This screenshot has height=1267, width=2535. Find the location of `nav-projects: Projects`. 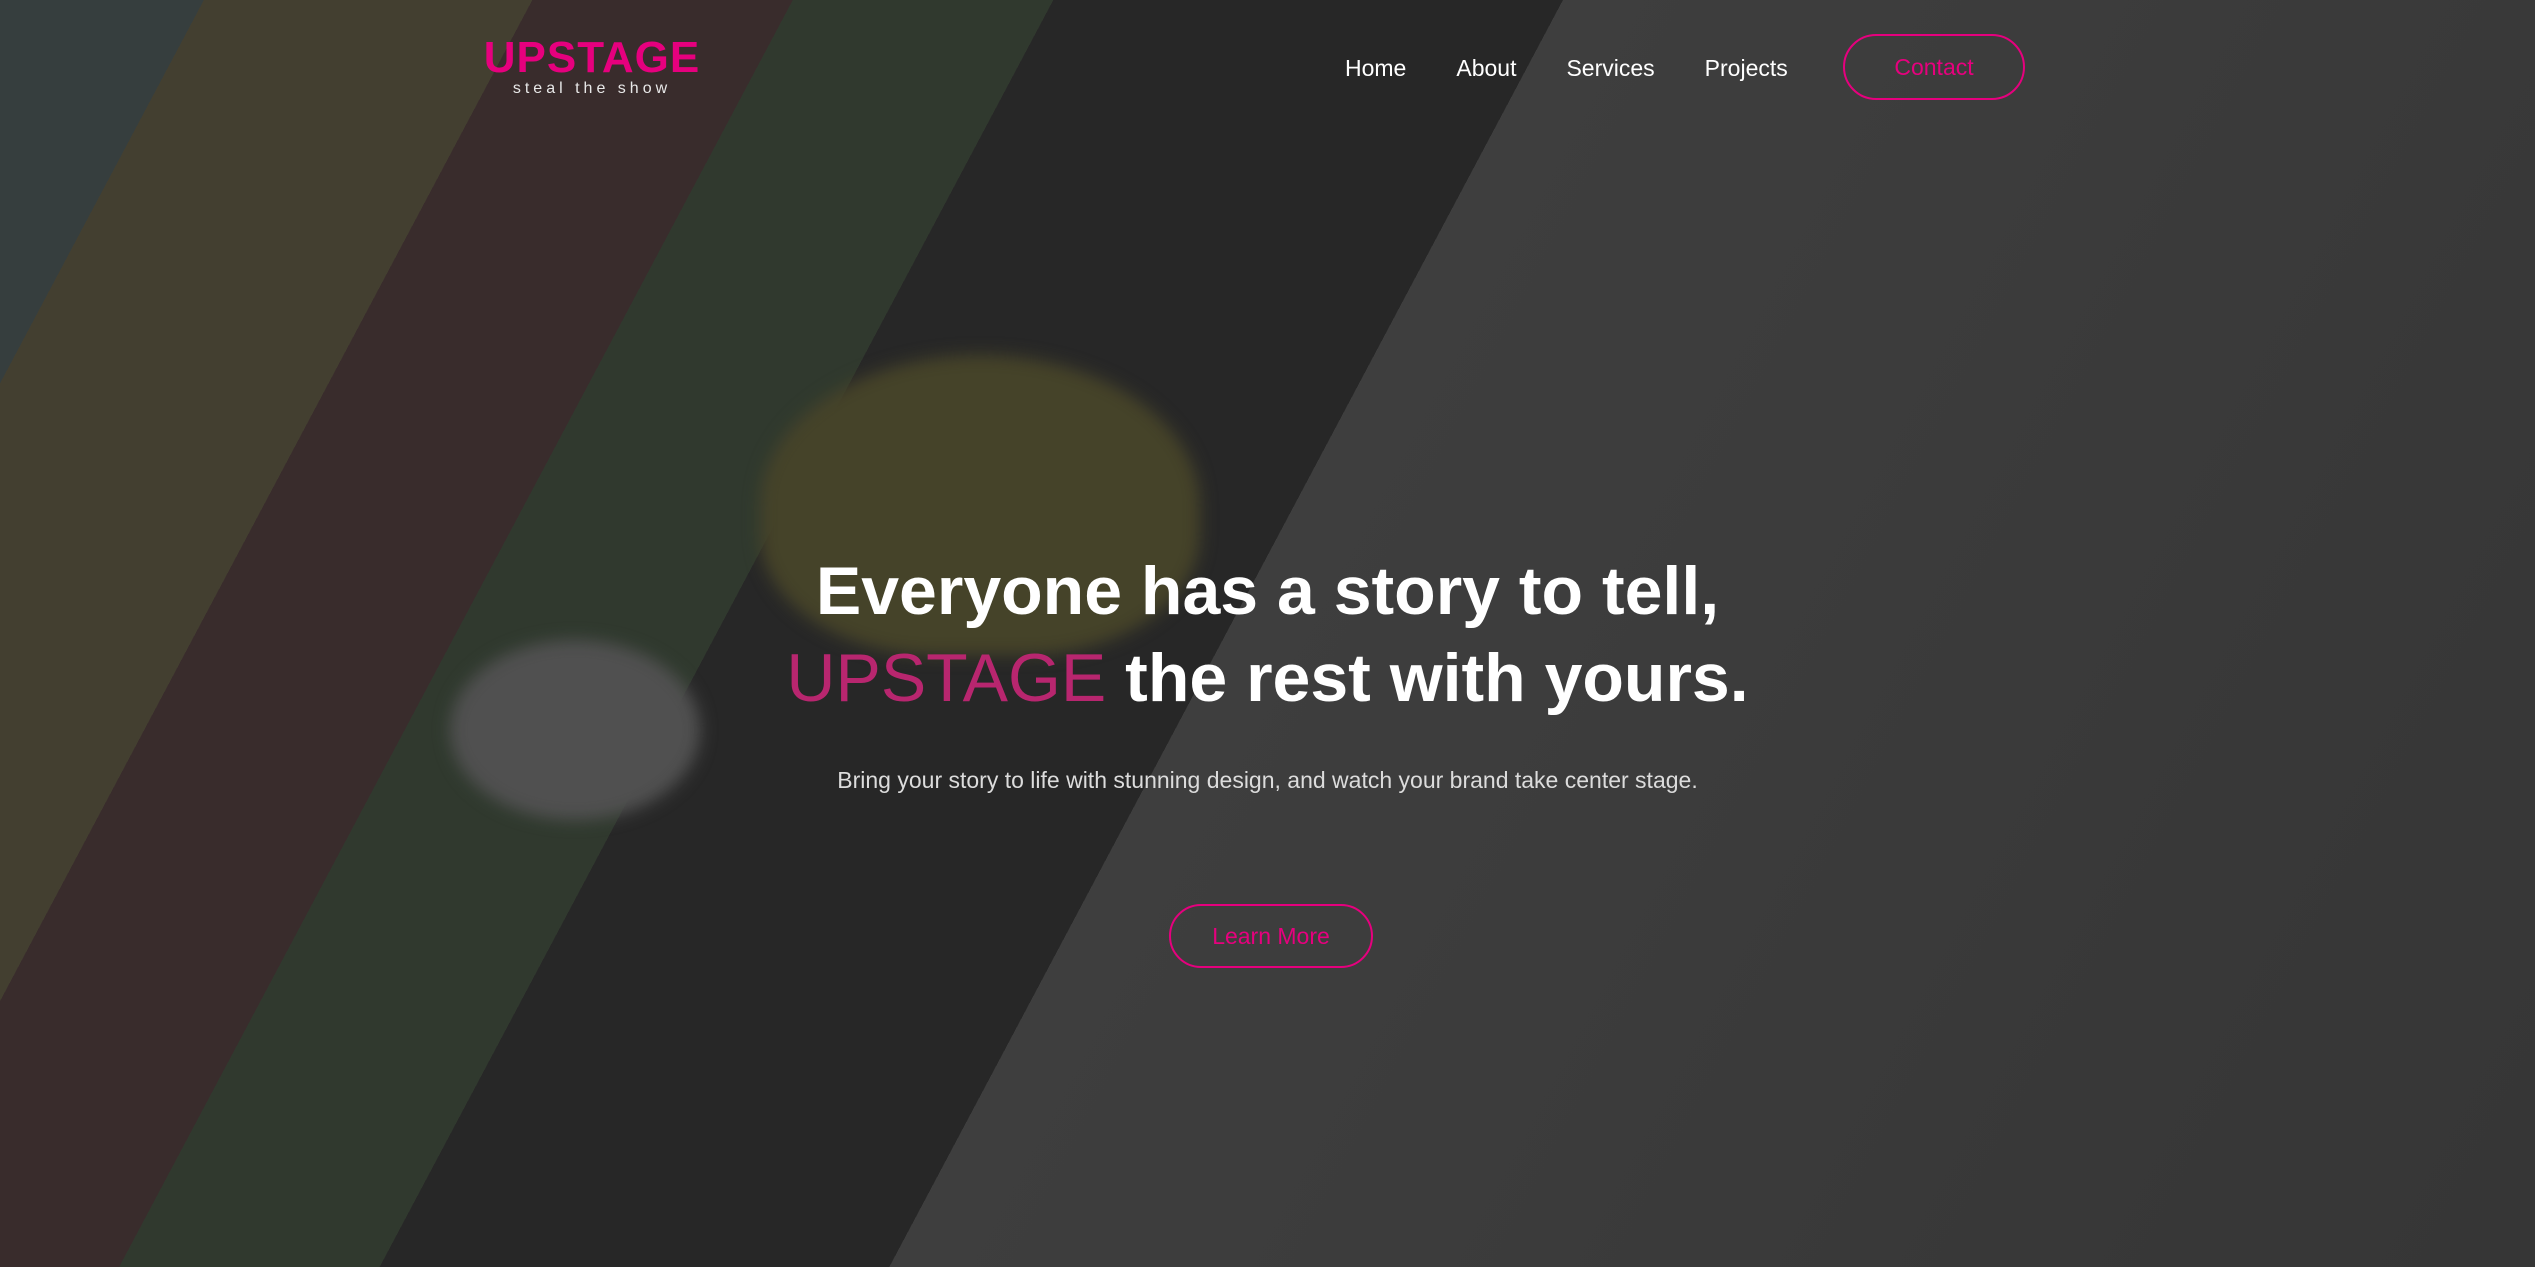

nav-projects: Projects is located at coordinates (1746, 68).